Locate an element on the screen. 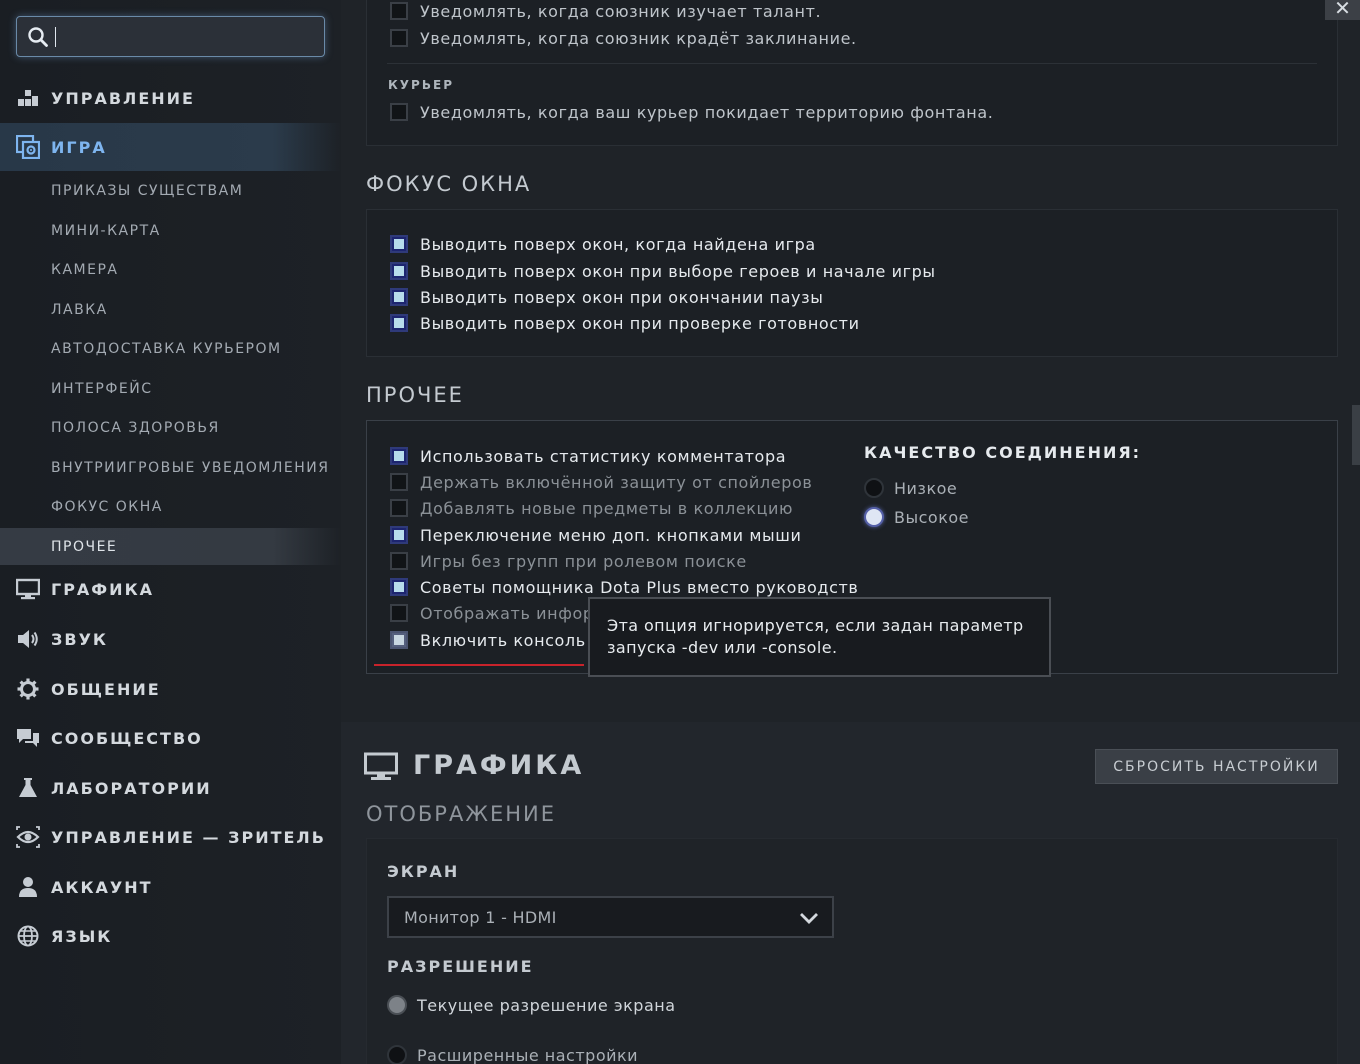 The image size is (1360, 1064). misc-spoiler-protection-option: Держать включённой защиту от спойлеров is located at coordinates (601, 482).